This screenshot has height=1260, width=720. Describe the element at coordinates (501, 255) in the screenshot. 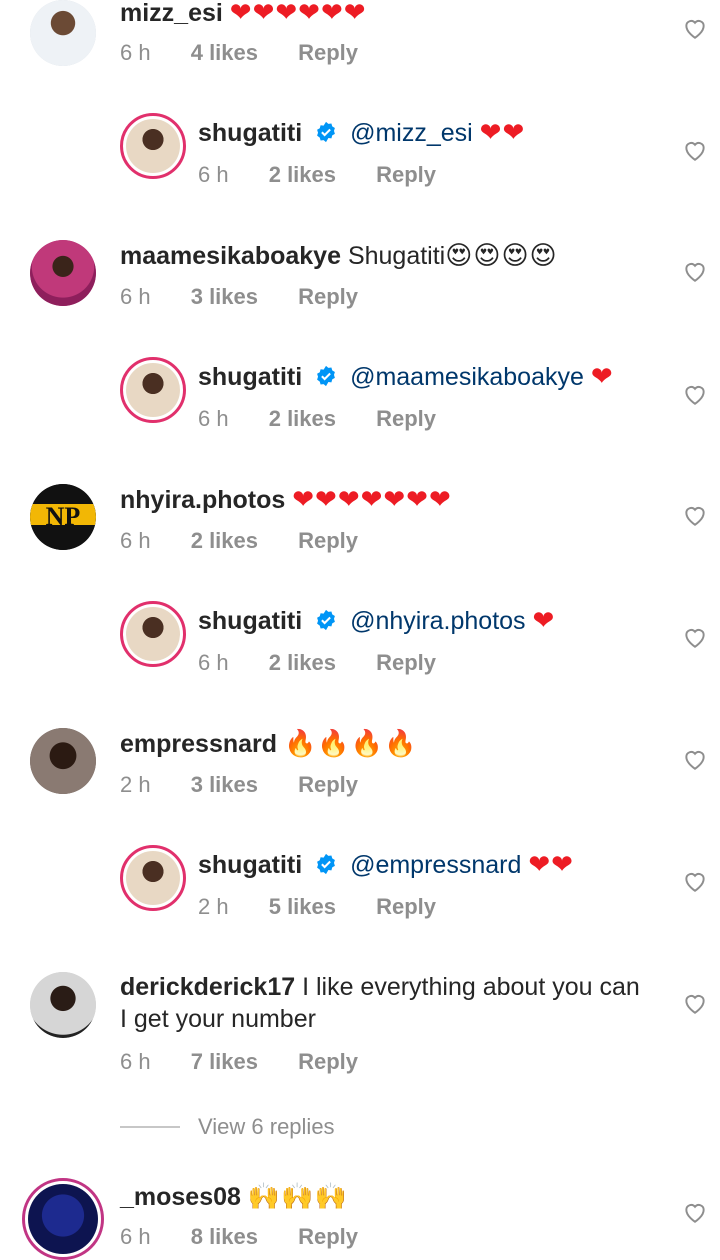

I see `comment-emoji: 😍😍😍😍` at that location.